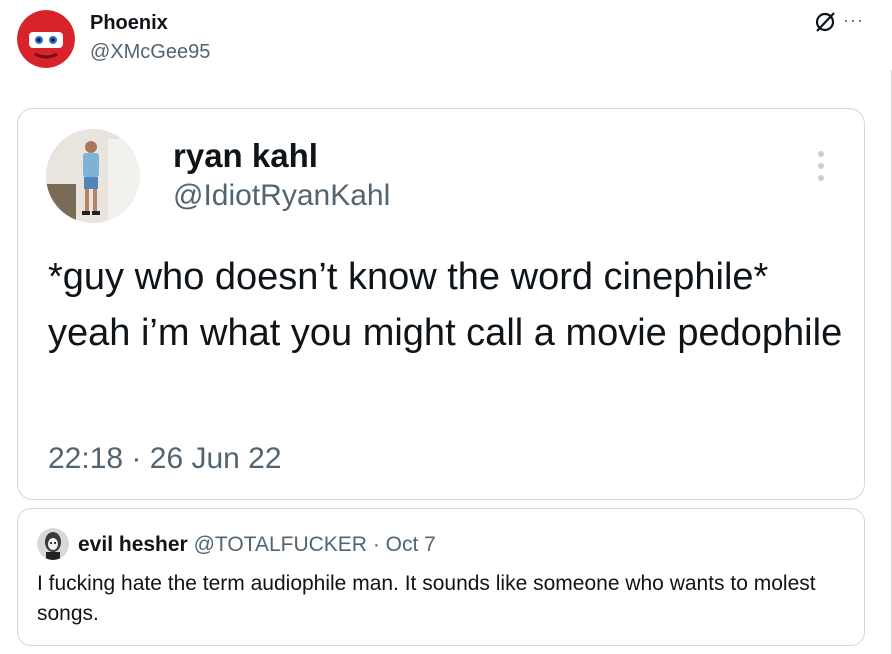  What do you see at coordinates (280, 544) in the screenshot?
I see `quote-author-handle: @TOTALFUCKER` at bounding box center [280, 544].